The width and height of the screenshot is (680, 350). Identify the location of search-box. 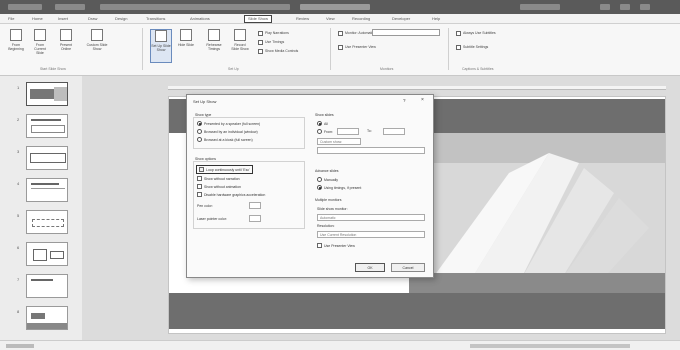
(335, 7).